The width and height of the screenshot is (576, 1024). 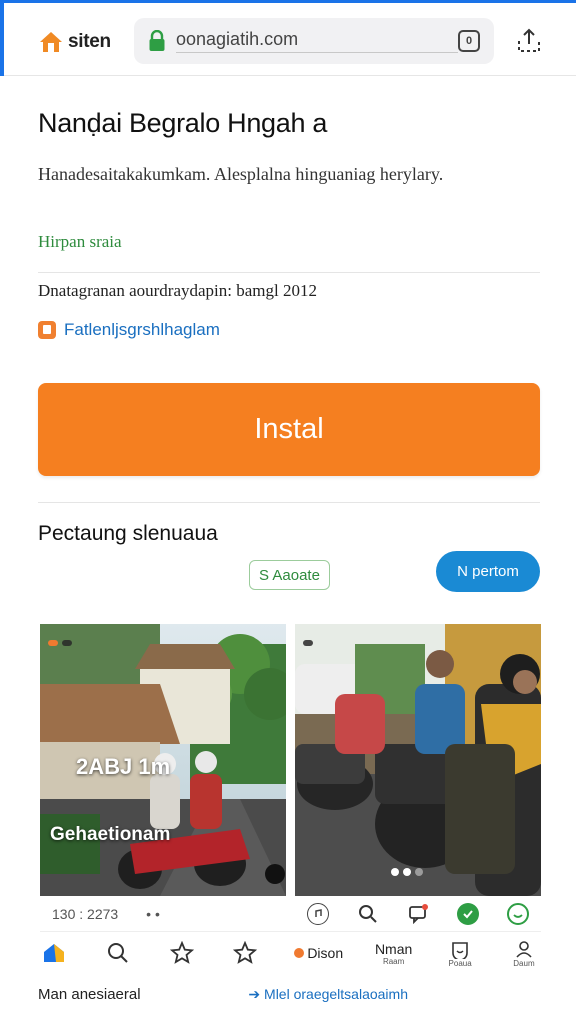 What do you see at coordinates (110, 834) in the screenshot?
I see `screenshot-caption: Gehaetionam` at bounding box center [110, 834].